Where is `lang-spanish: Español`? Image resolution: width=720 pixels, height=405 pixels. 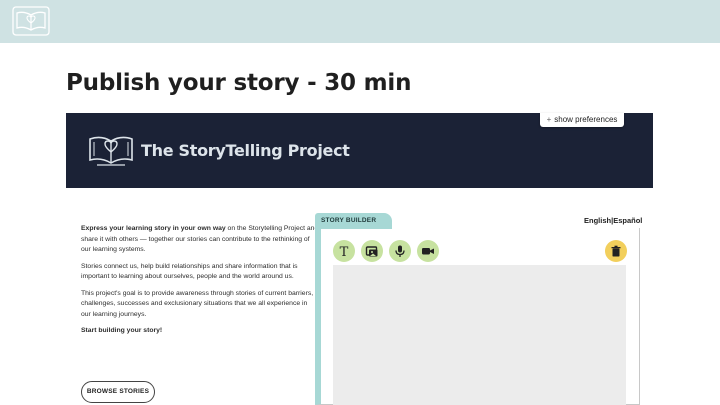
lang-spanish: Español is located at coordinates (627, 220).